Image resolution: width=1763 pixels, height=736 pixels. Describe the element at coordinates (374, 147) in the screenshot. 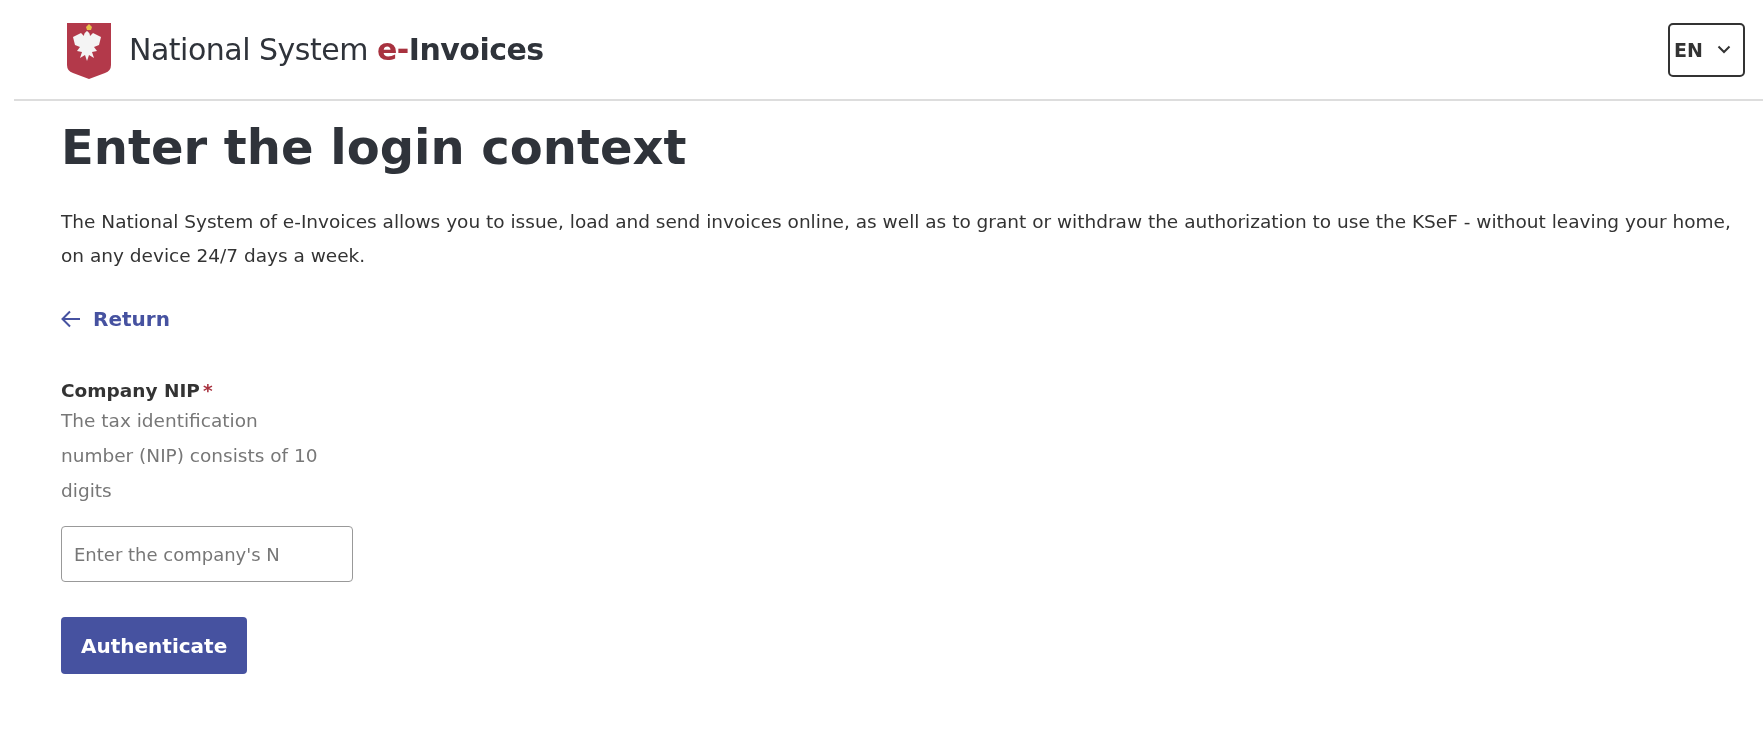

I see `page-title: Enter the login context` at that location.